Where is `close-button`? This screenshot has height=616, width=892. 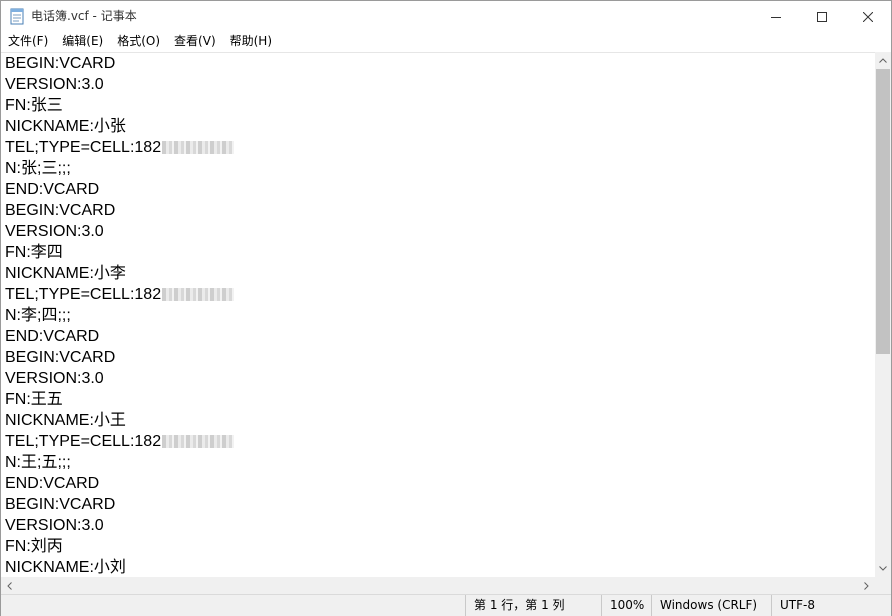
close-button is located at coordinates (868, 16).